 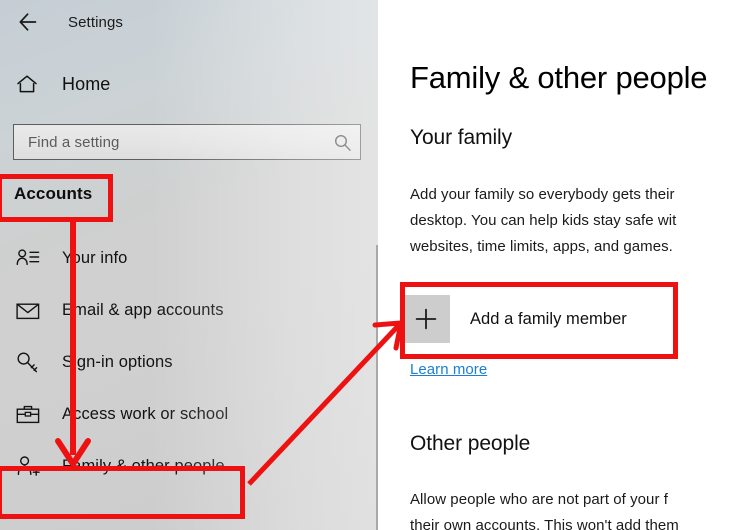 I want to click on plus-icon, so click(x=426, y=319).